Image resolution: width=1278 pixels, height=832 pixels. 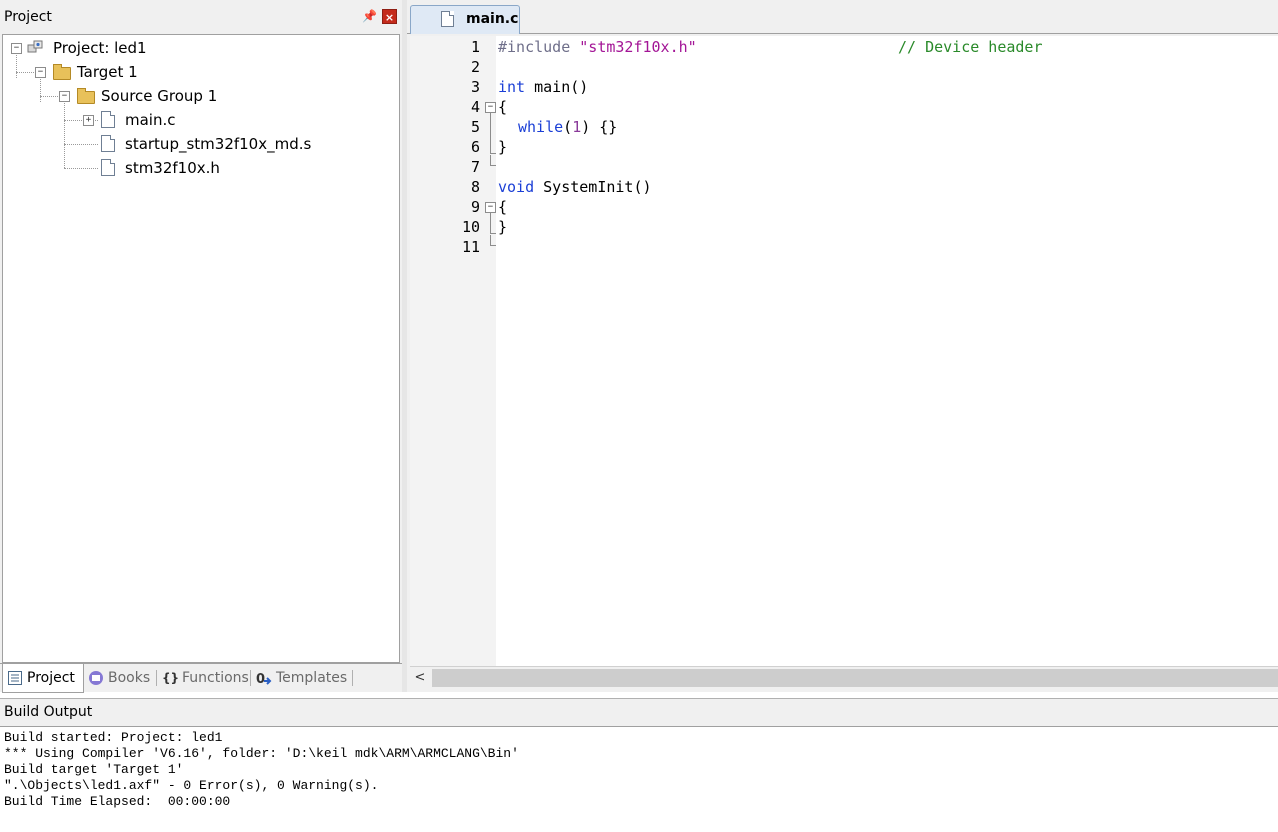 I want to click on tree-item-label: main.c, so click(x=150, y=120).